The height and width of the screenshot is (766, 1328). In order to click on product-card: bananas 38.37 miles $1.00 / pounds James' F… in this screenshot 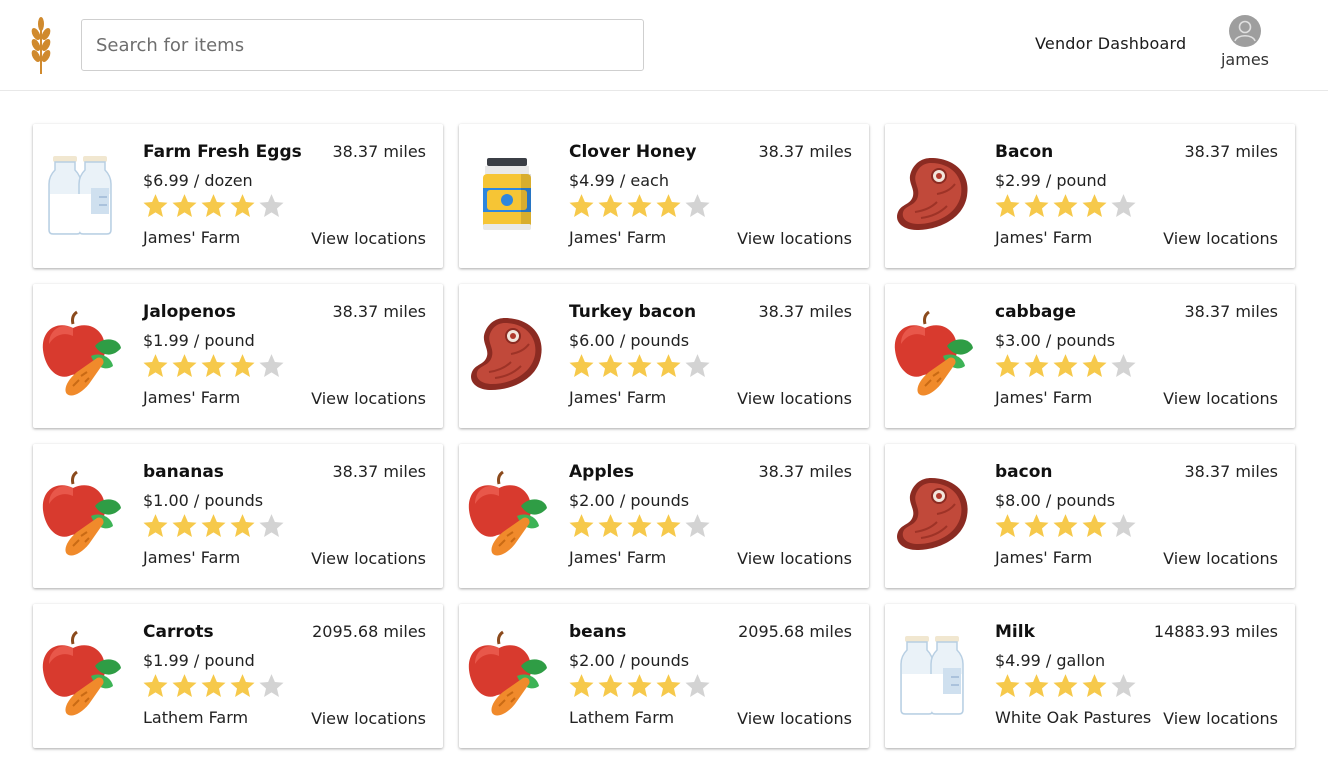, I will do `click(238, 516)`.